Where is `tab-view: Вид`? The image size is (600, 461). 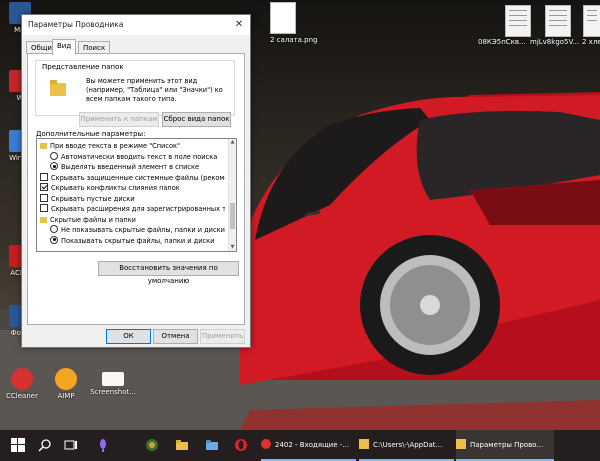
tab-view: Вид is located at coordinates (64, 47).